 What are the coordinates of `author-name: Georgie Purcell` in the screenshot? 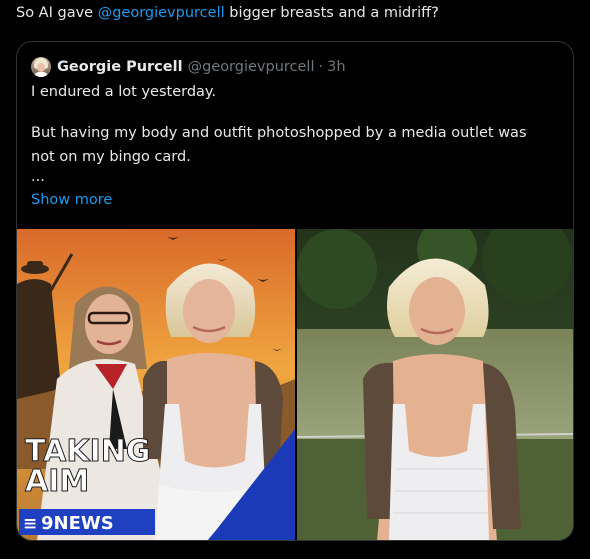 It's located at (120, 67).